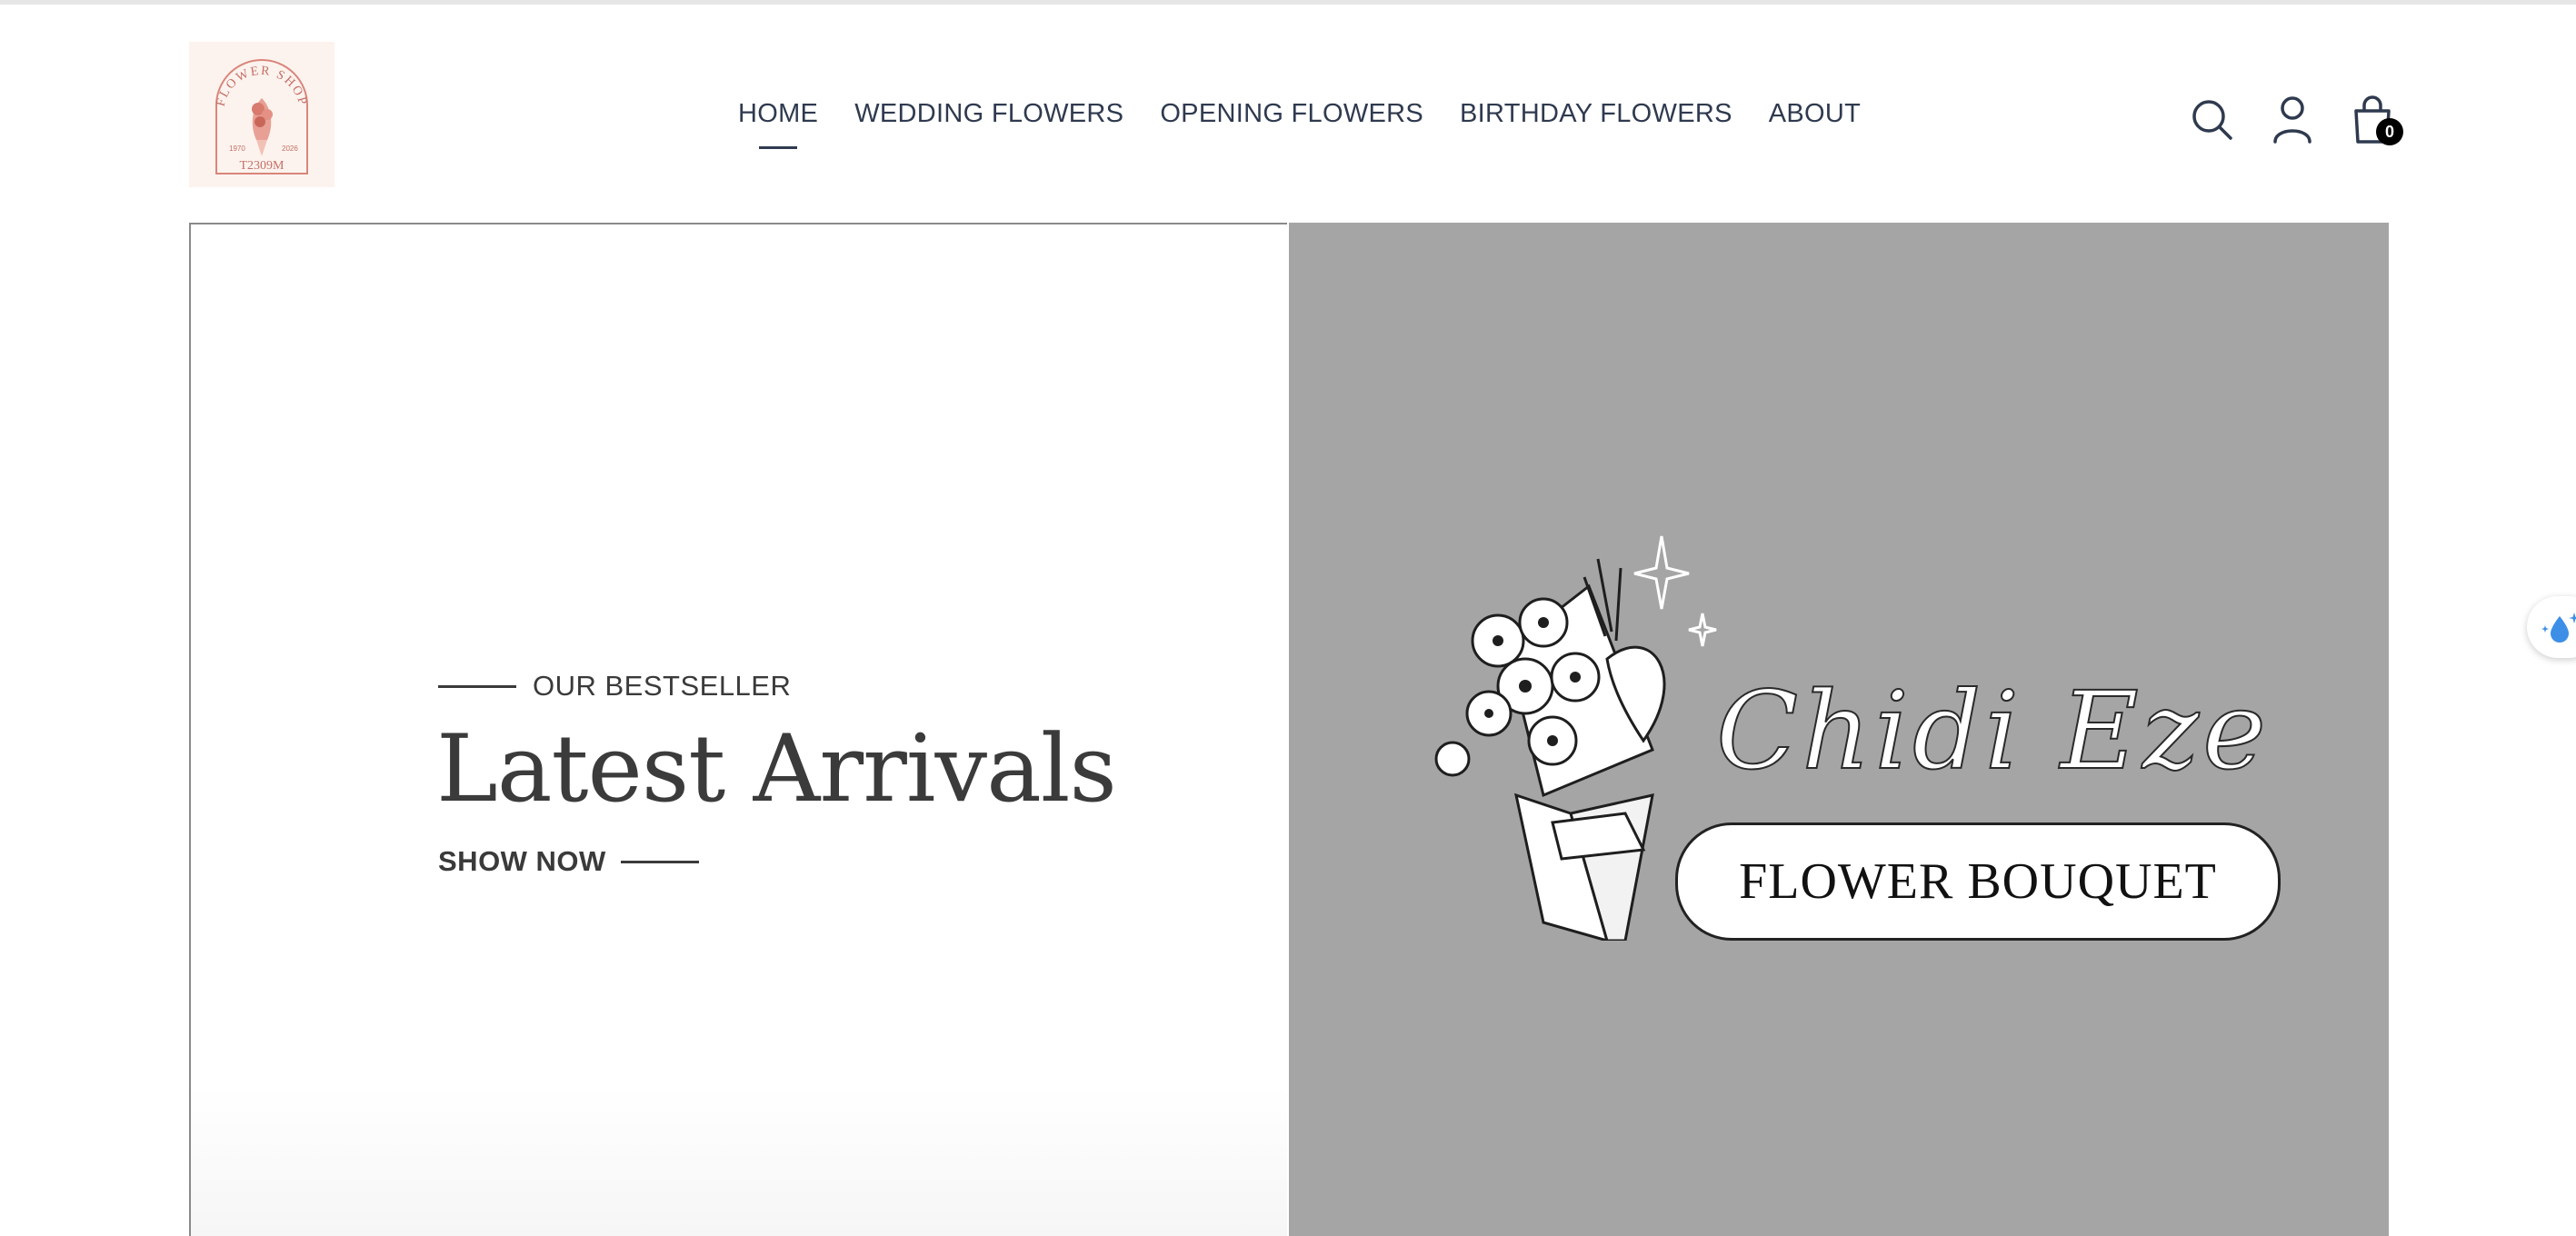 This screenshot has height=1236, width=2576. I want to click on show-now-link: SHOW NOW, so click(568, 861).